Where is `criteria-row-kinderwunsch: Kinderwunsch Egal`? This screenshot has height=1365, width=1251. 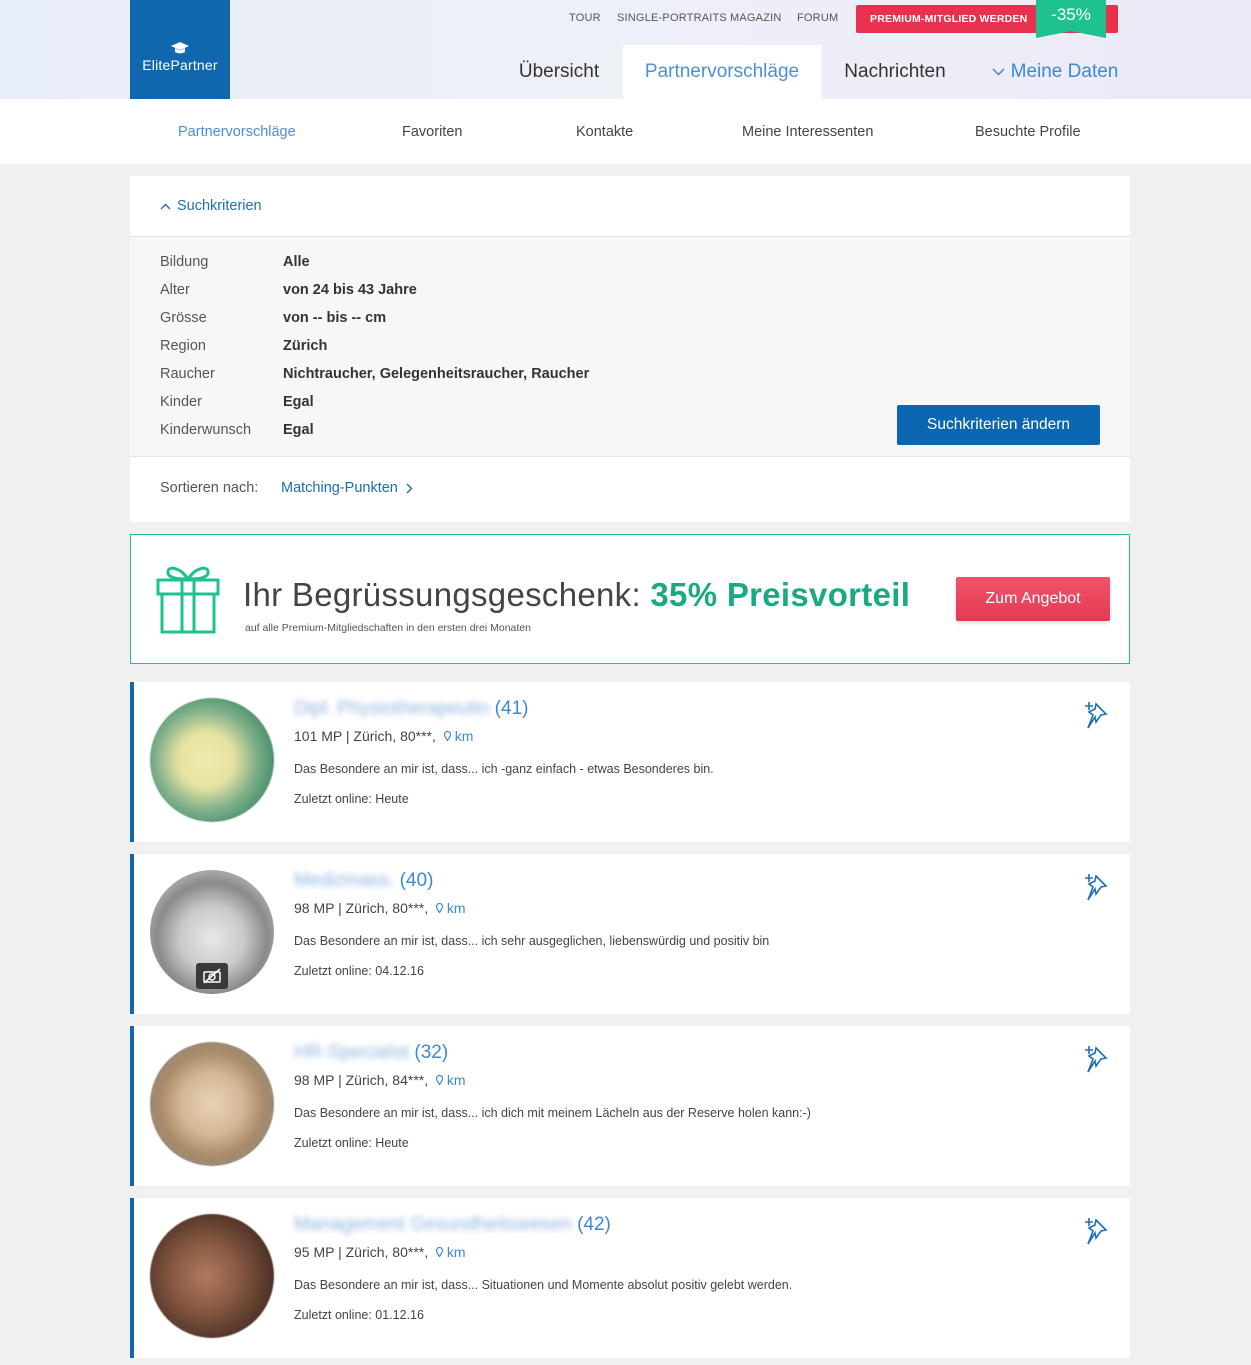
criteria-row-kinderwunsch: Kinderwunsch Egal is located at coordinates (237, 430).